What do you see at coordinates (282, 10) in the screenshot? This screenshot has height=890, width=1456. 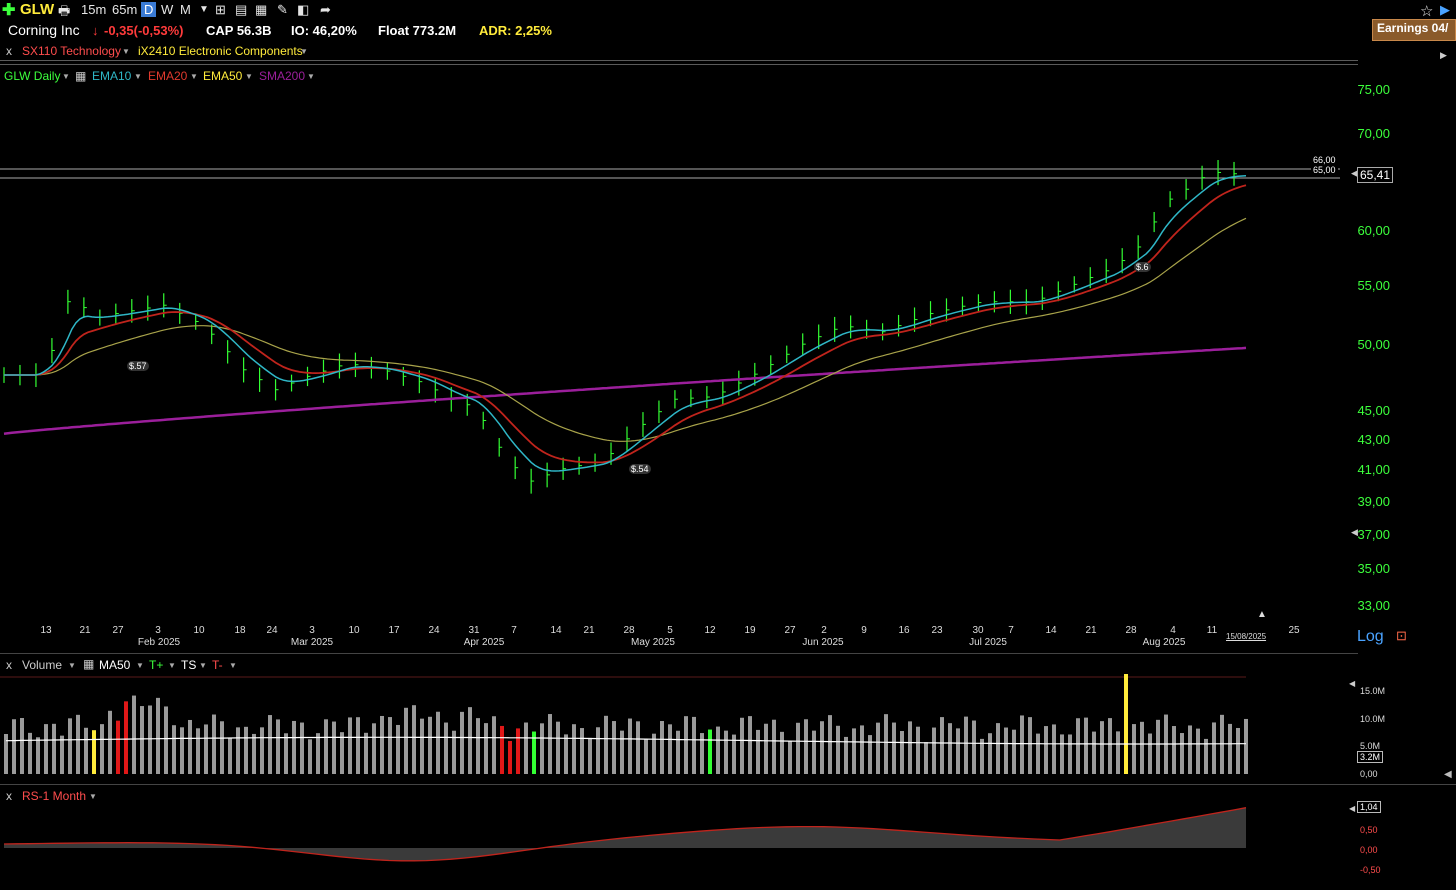 I see `pencil-icon: ✎` at bounding box center [282, 10].